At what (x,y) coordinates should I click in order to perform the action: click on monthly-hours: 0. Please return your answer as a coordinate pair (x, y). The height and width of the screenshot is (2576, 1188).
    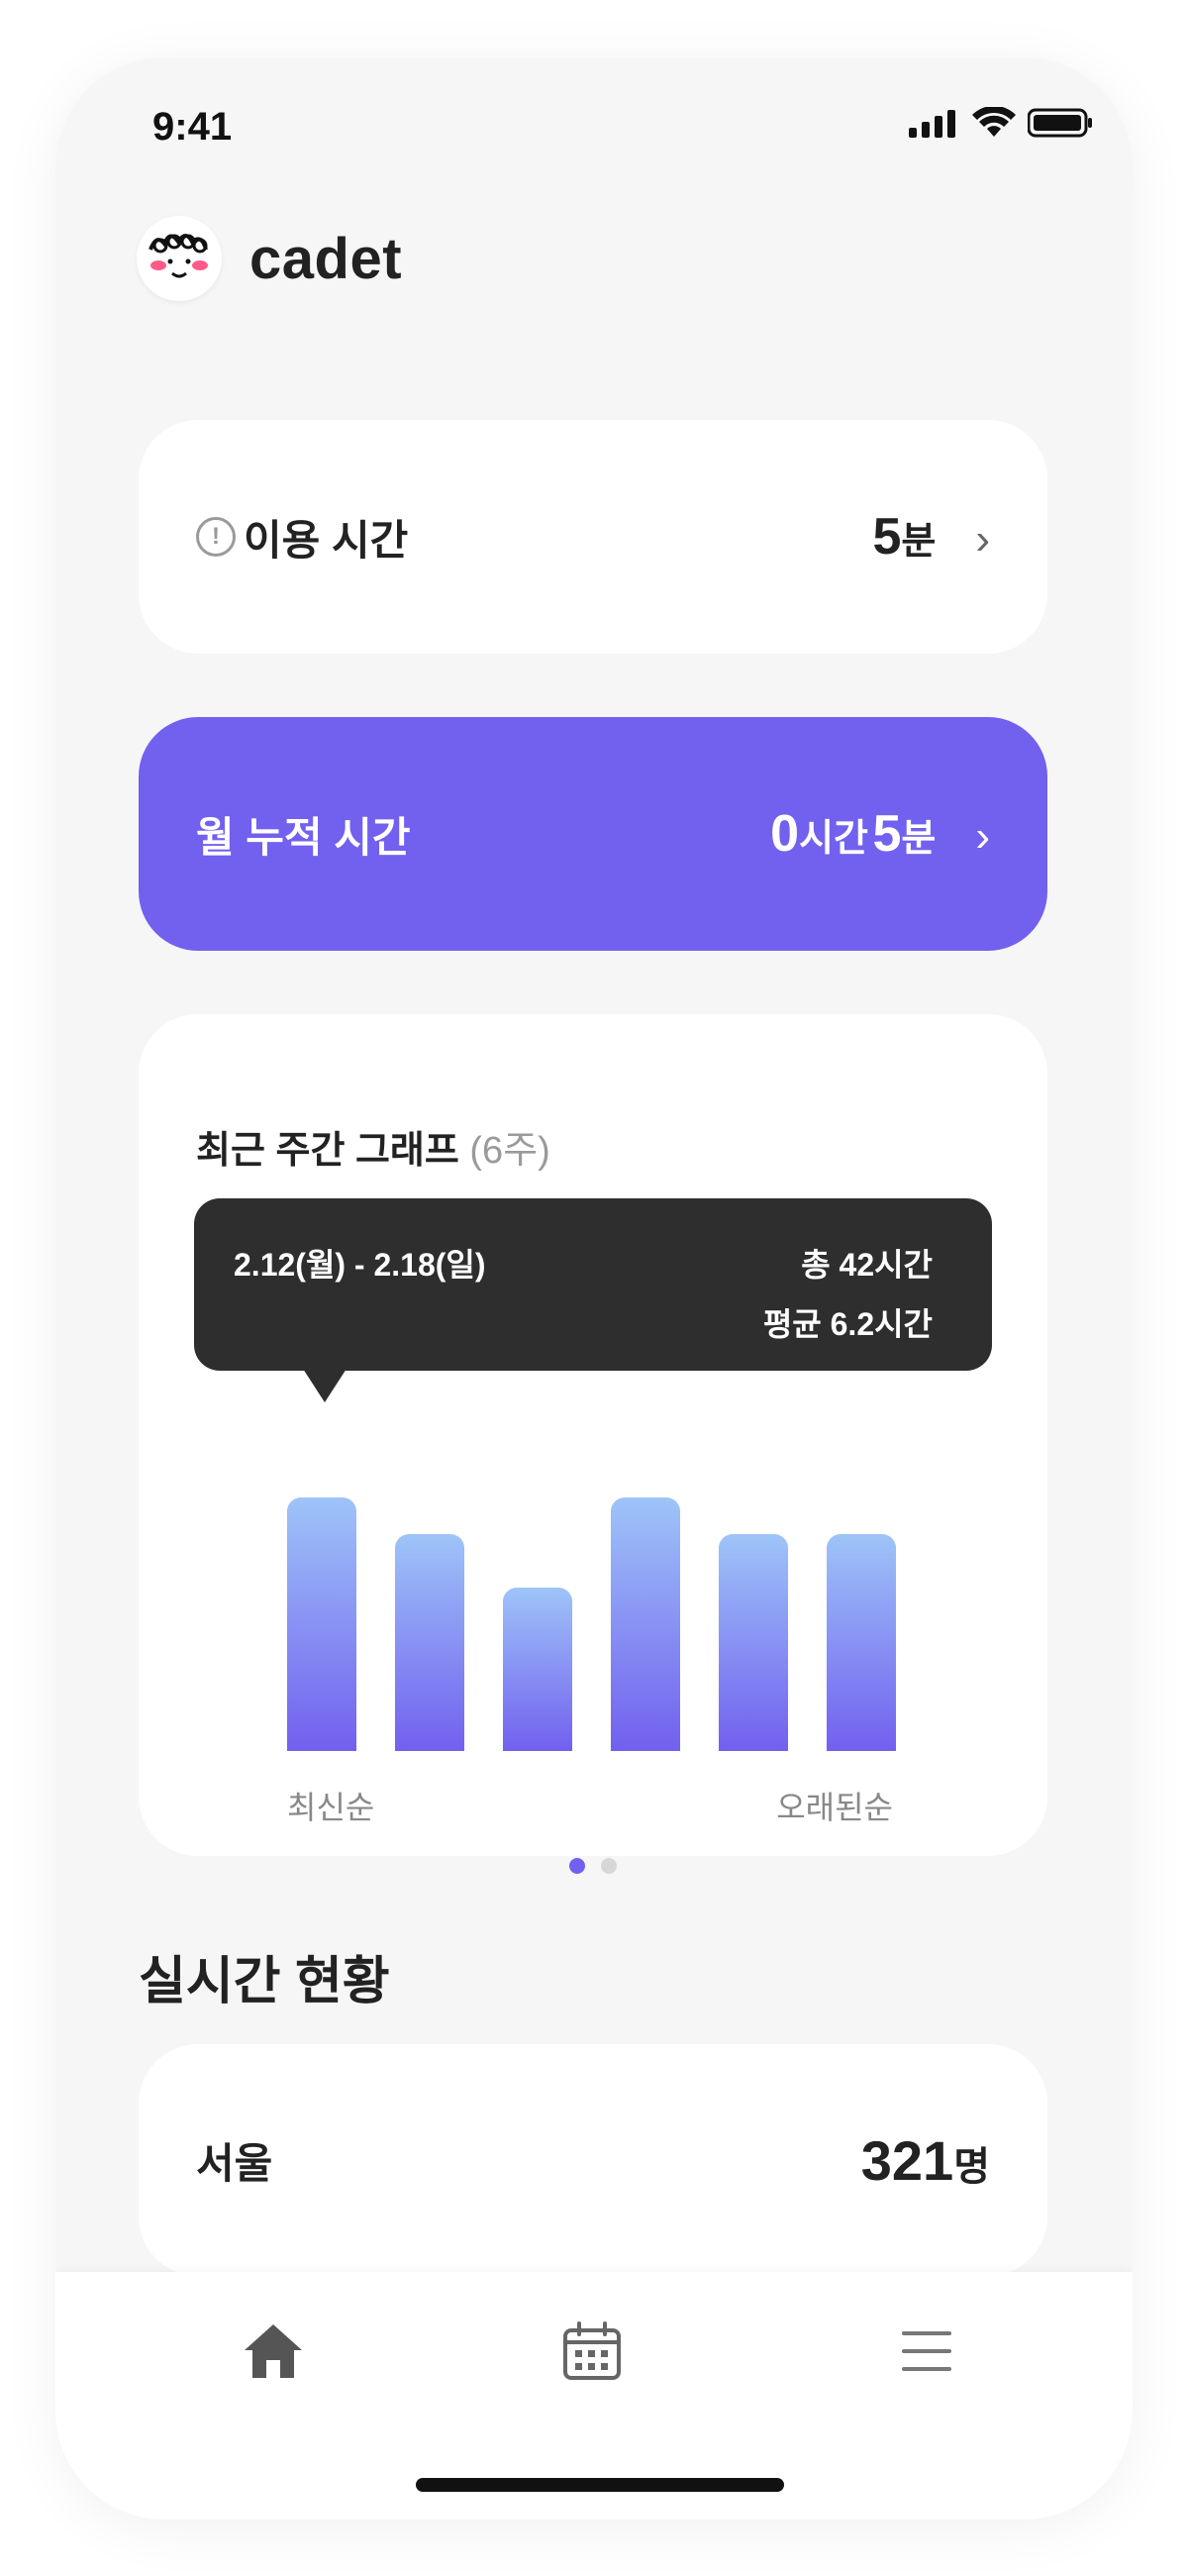
    Looking at the image, I should click on (785, 834).